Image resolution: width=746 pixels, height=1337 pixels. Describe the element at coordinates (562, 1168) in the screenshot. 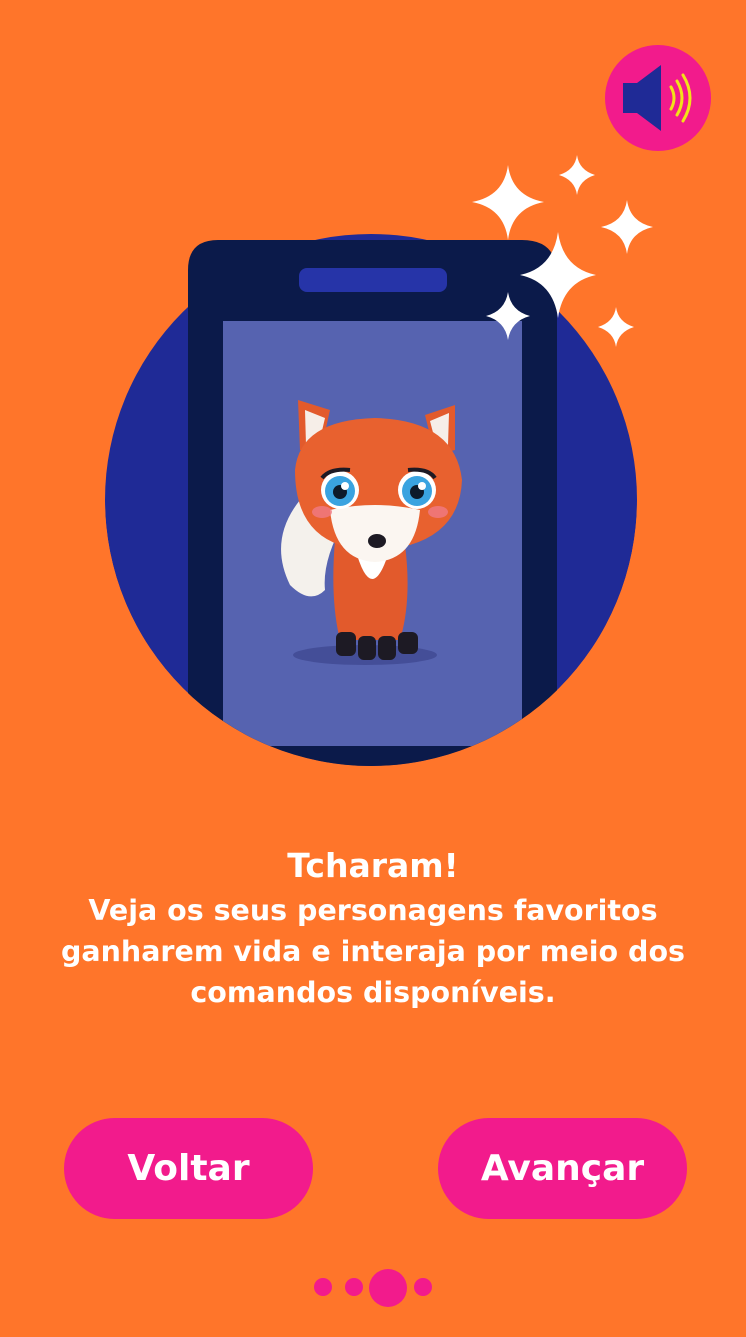

I see `next-button: Avançar` at that location.